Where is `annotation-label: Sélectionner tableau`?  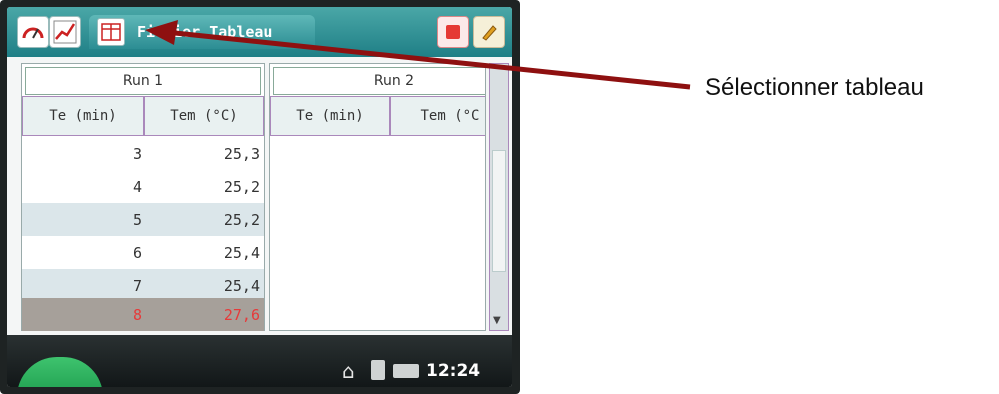
annotation-label: Sélectionner tableau is located at coordinates (814, 87).